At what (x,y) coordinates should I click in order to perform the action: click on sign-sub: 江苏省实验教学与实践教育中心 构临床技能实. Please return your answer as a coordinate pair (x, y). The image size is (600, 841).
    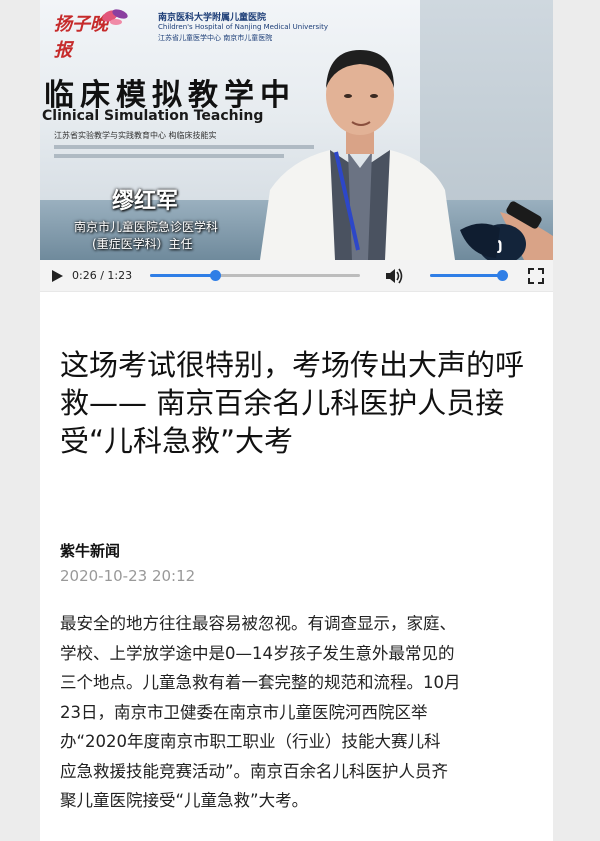
    Looking at the image, I should click on (135, 135).